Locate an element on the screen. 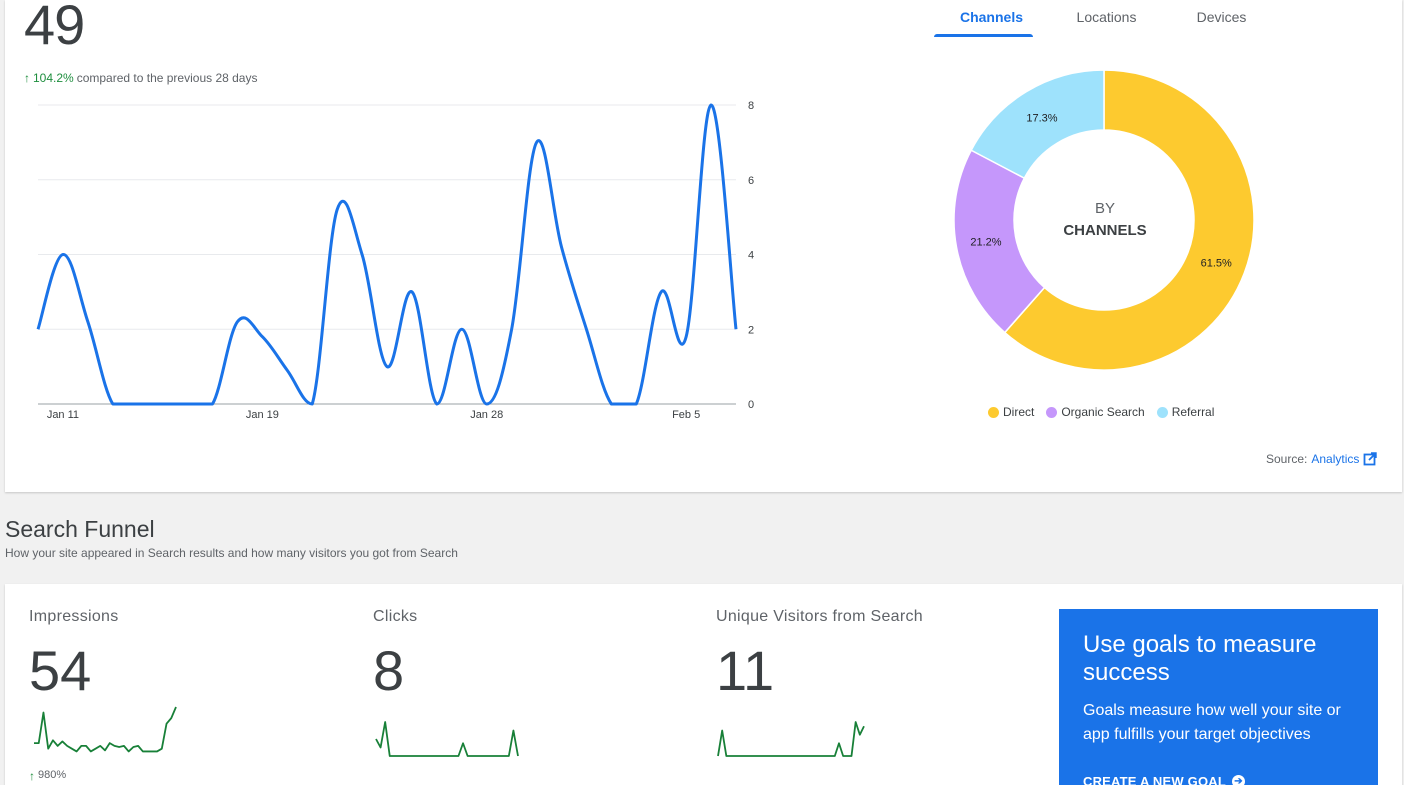 The width and height of the screenshot is (1404, 785). clicks-sparkline is located at coordinates (447, 739).